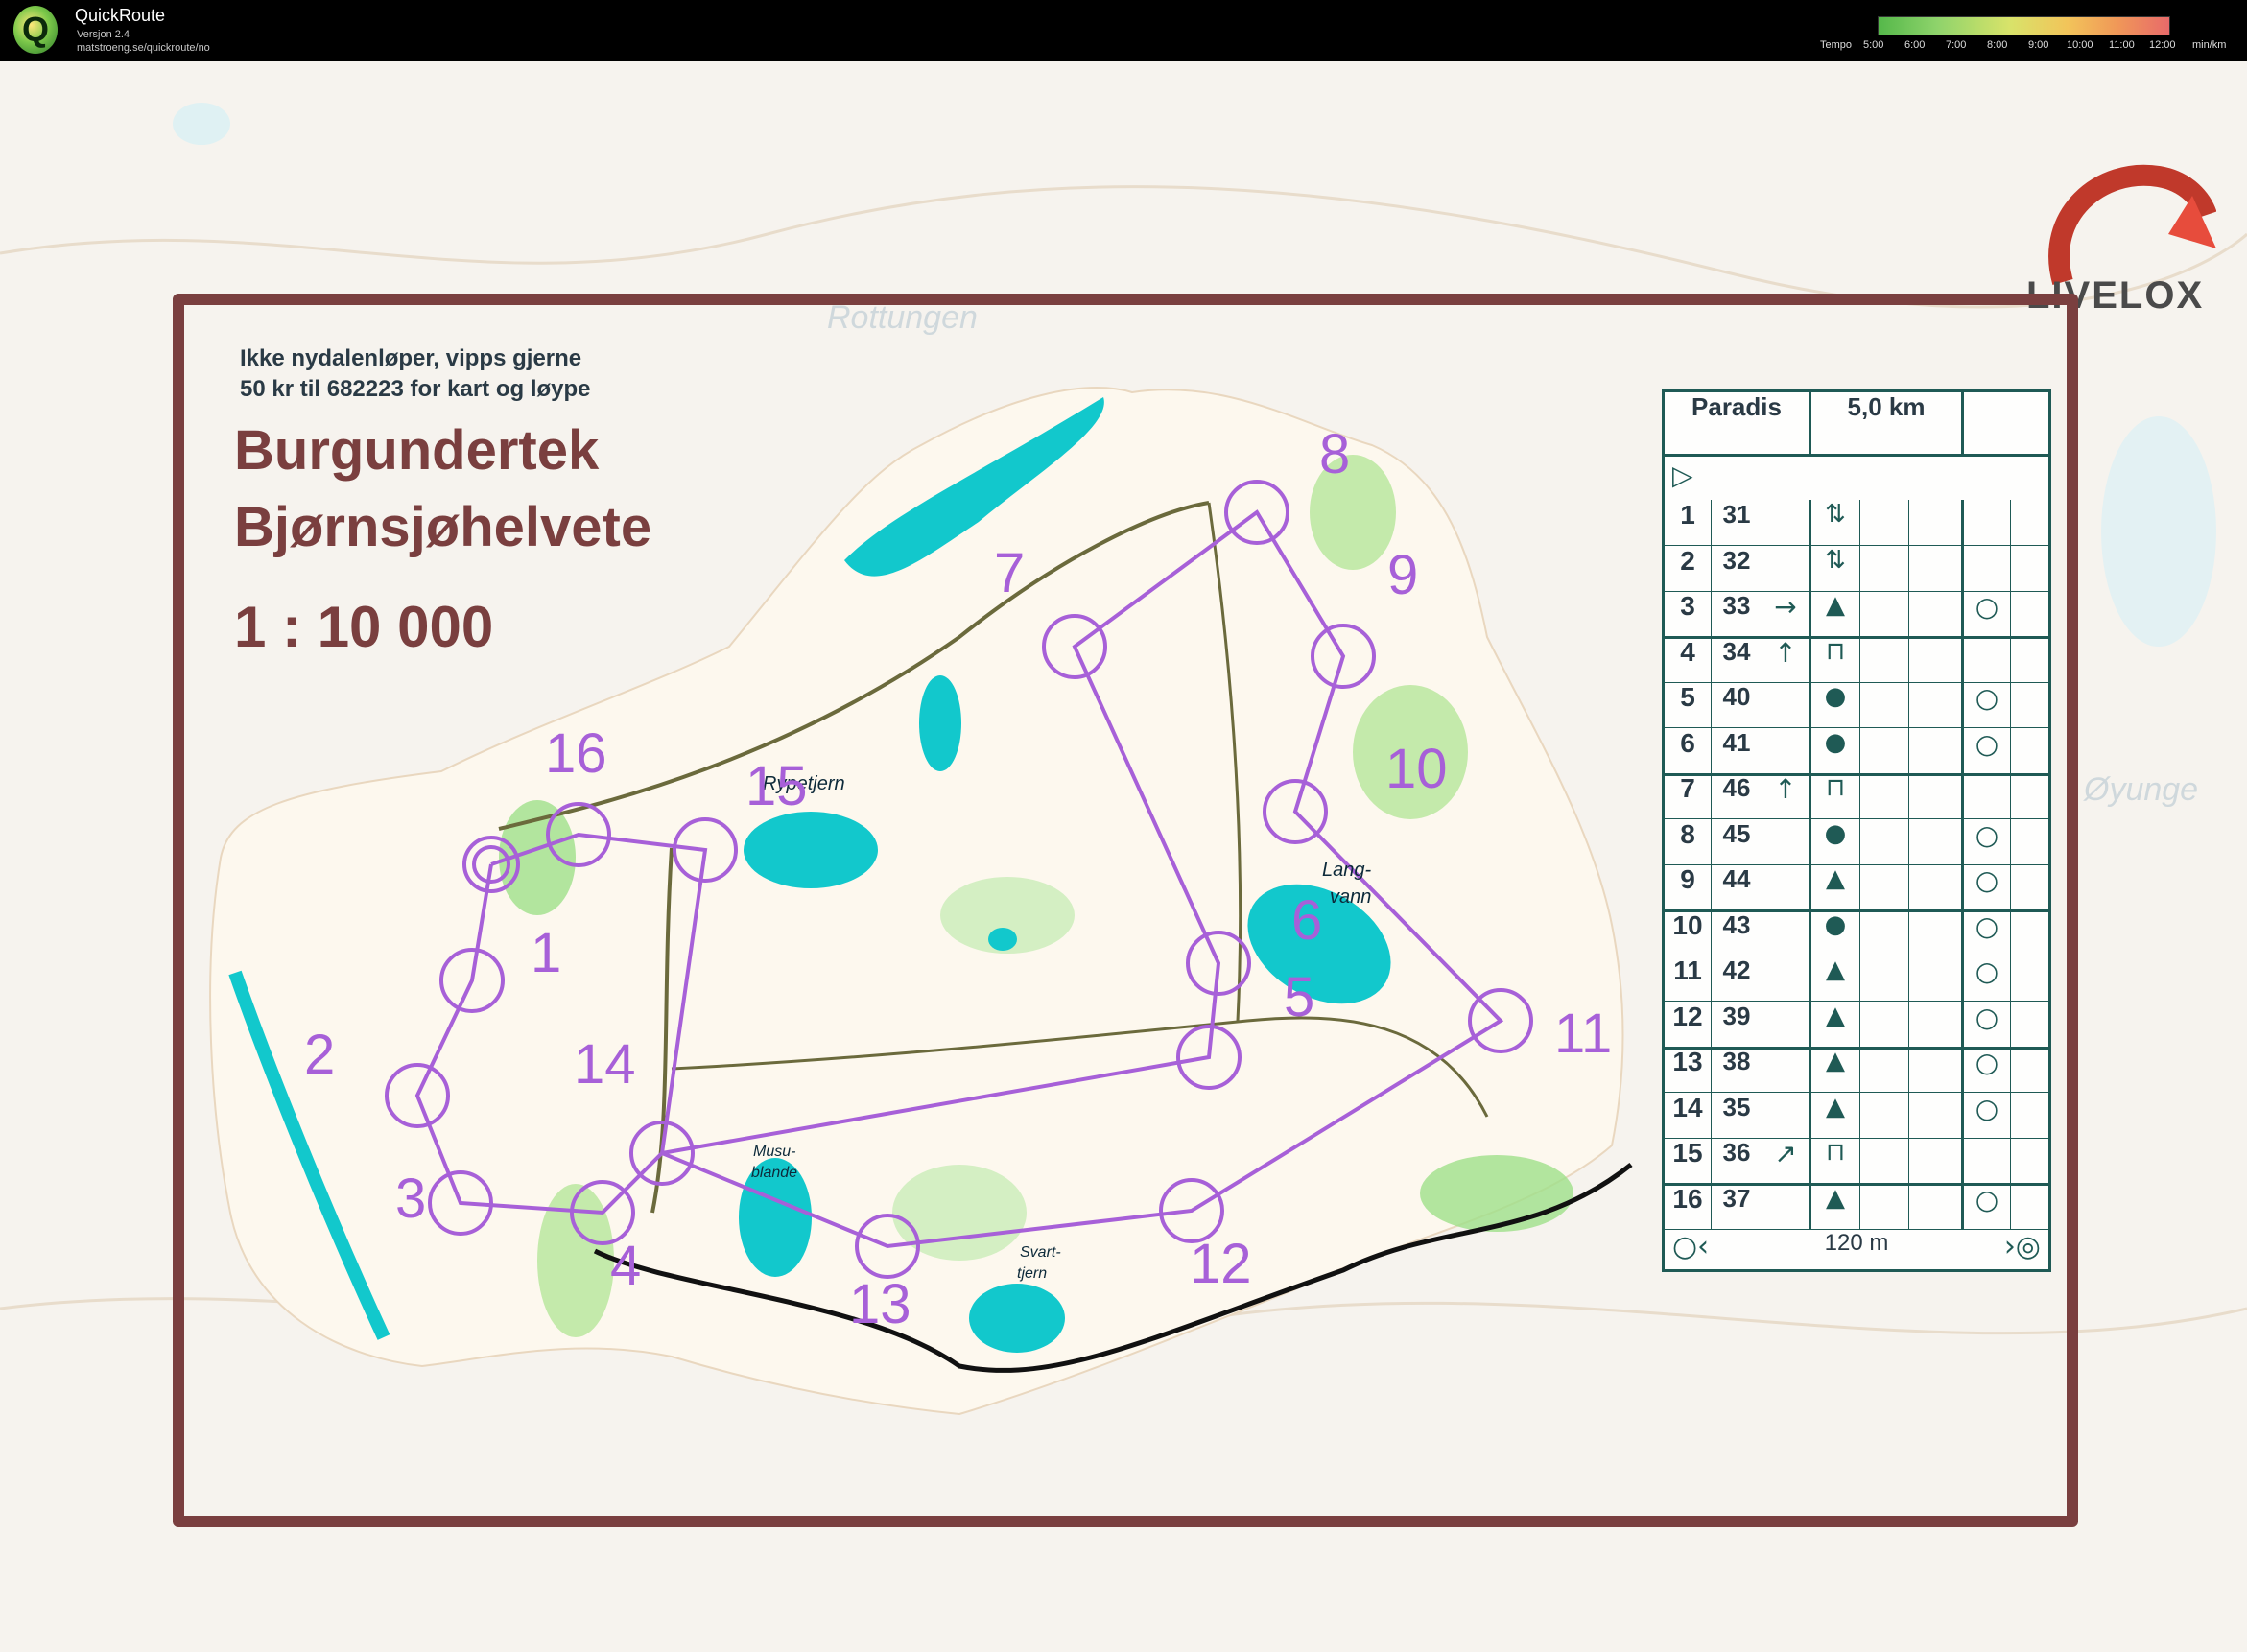 The width and height of the screenshot is (2247, 1652). Describe the element at coordinates (1737, 979) in the screenshot. I see `control-code: 42` at that location.